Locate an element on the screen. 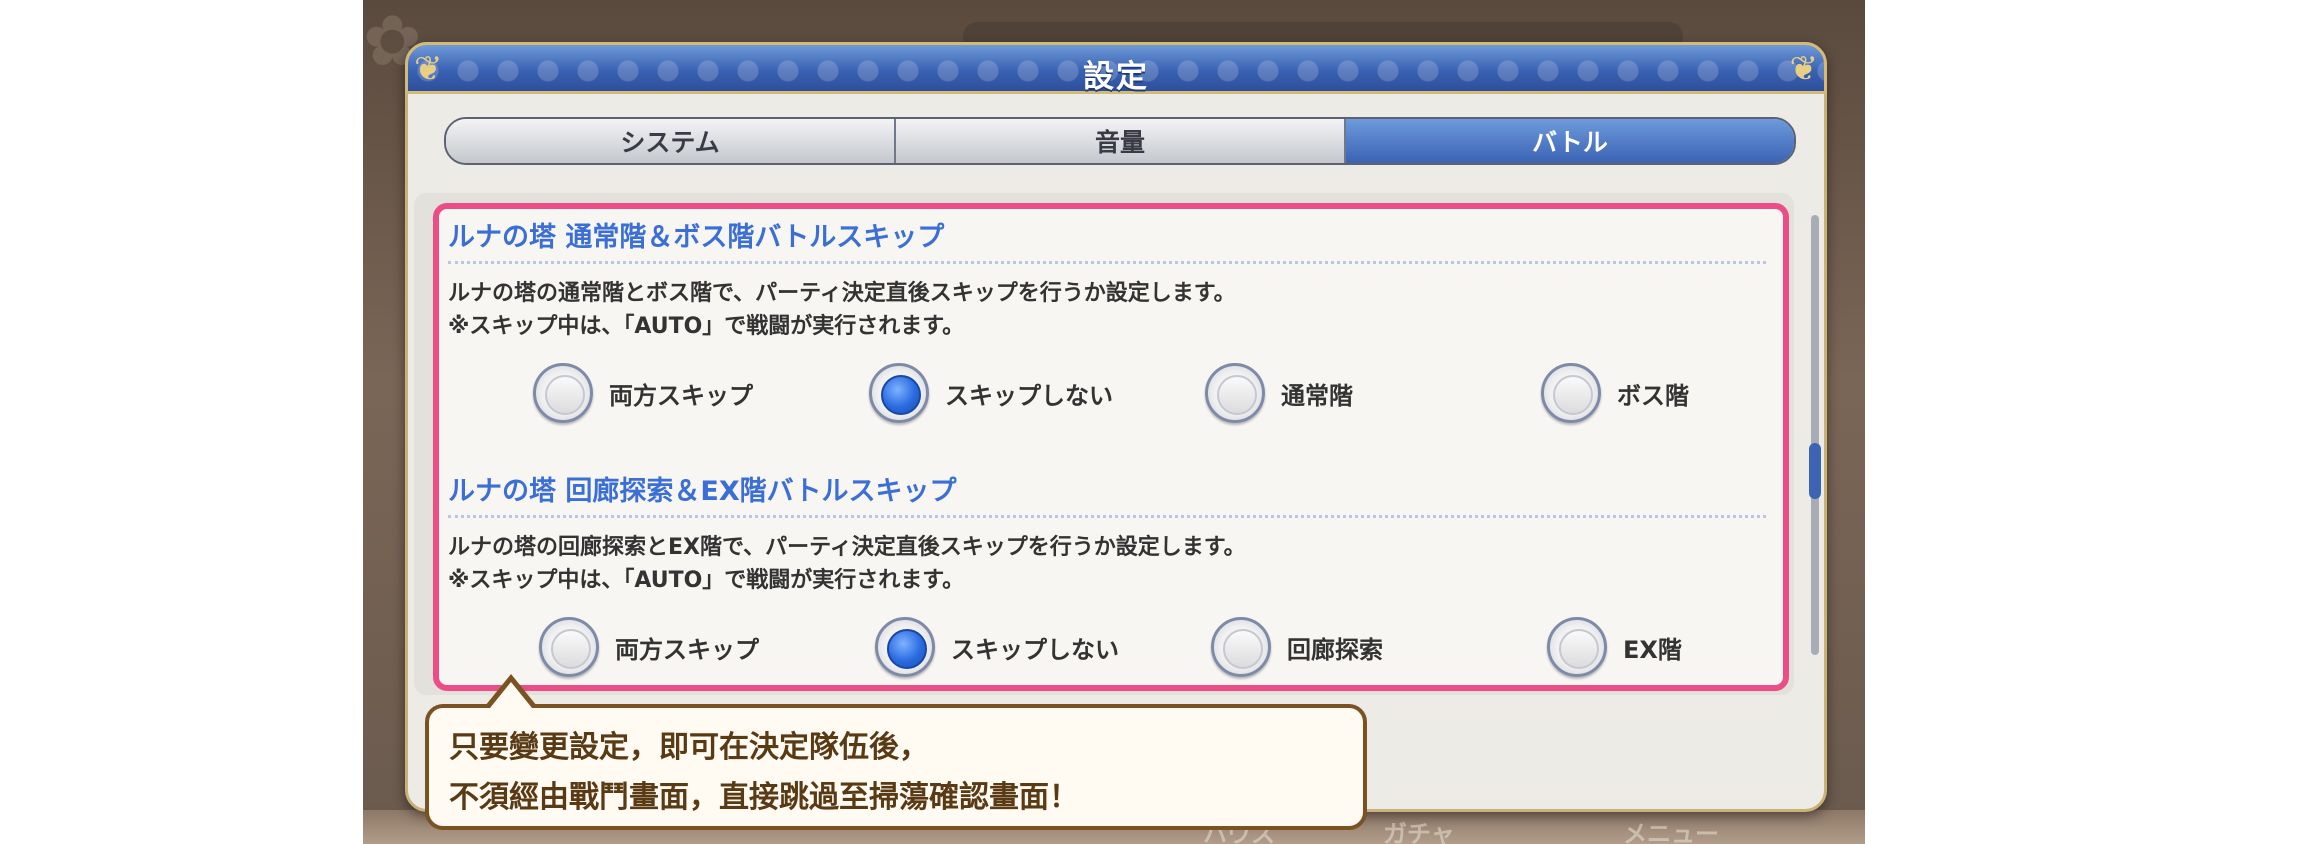 The height and width of the screenshot is (844, 2300). callout-pointer-fill is located at coordinates (511, 695).